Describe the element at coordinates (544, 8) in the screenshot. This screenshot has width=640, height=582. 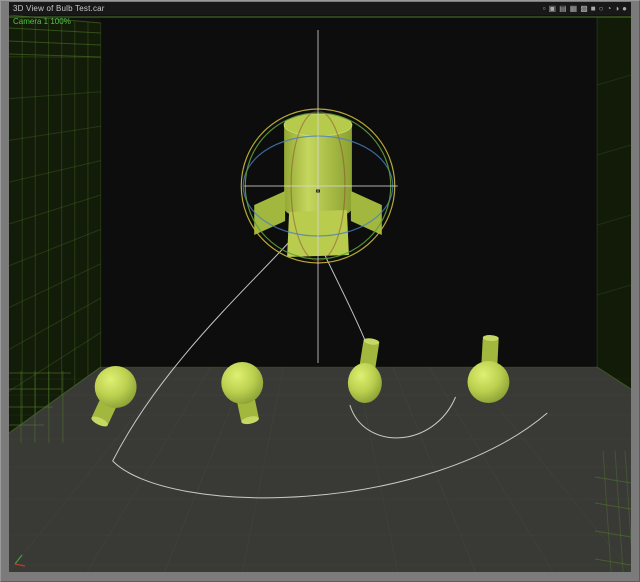
I see `bounding-box-preview-icon: ▫` at that location.